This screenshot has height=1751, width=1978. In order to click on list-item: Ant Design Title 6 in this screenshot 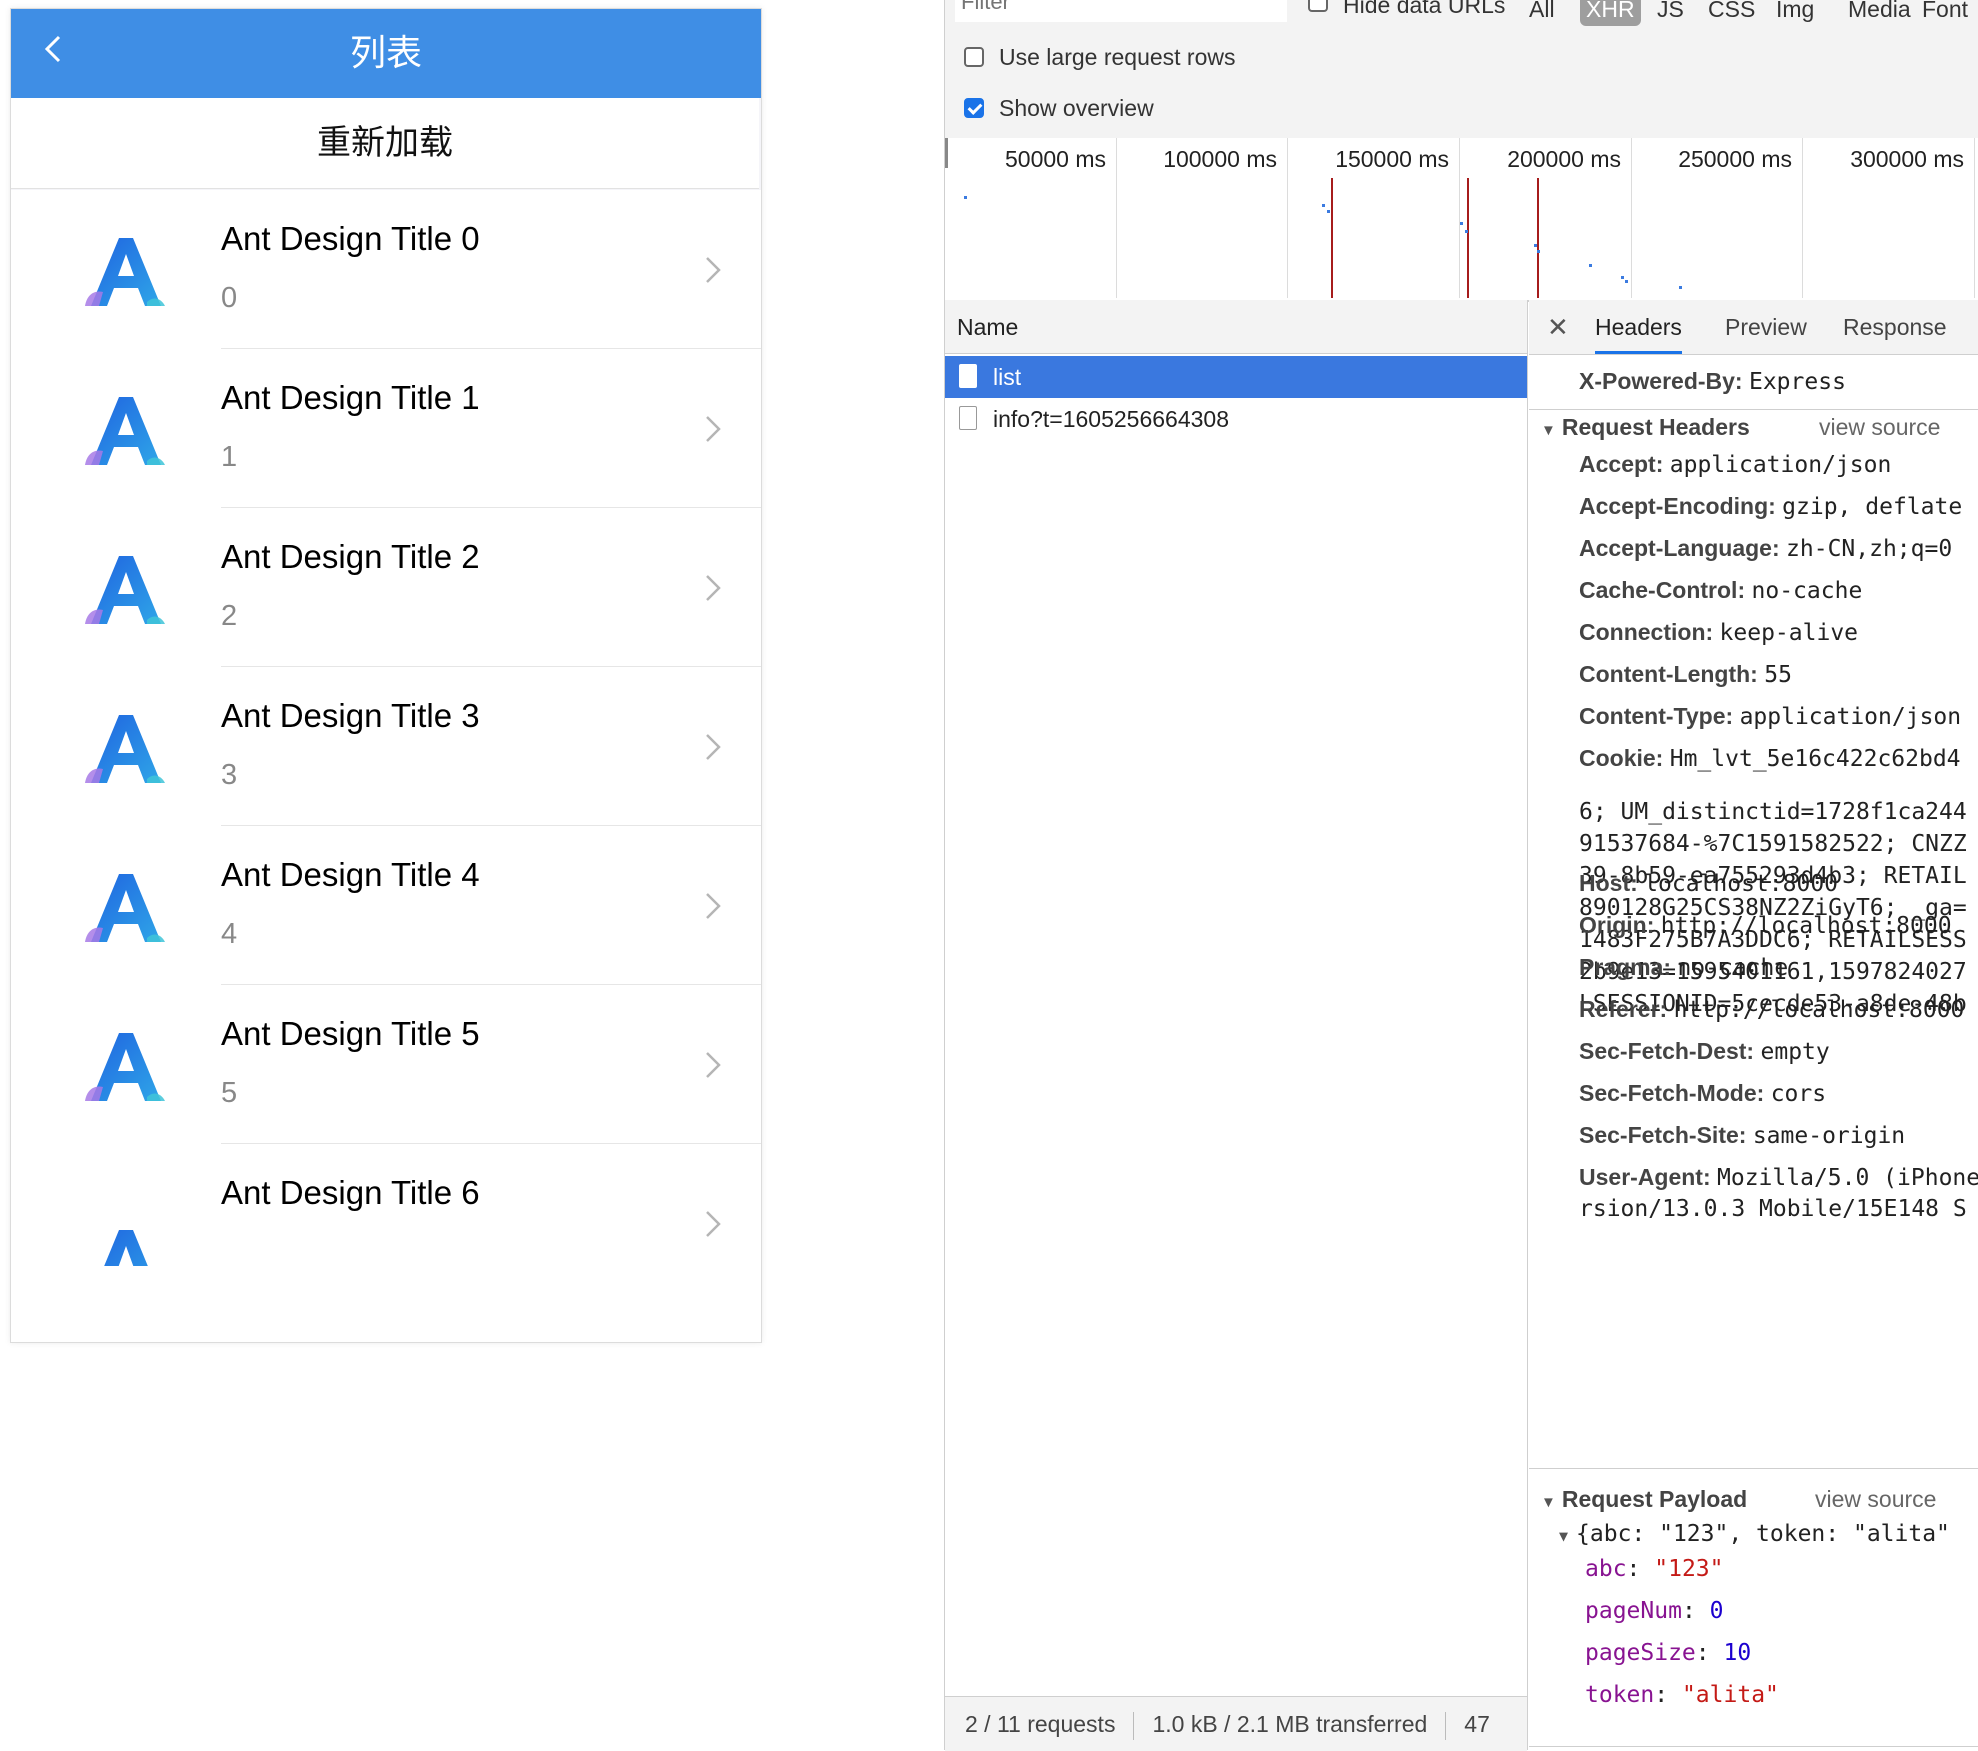, I will do `click(386, 1223)`.